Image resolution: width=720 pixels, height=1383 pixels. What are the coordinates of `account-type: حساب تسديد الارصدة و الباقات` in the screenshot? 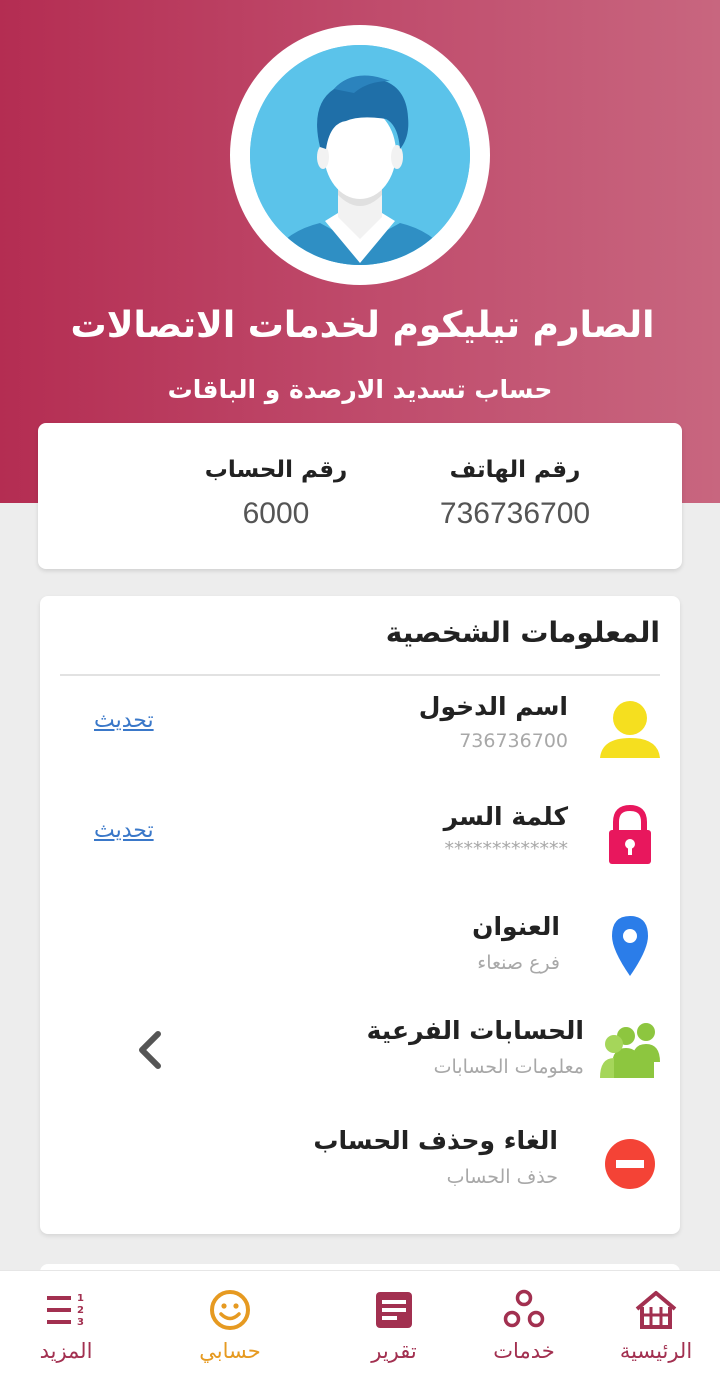 It's located at (360, 389).